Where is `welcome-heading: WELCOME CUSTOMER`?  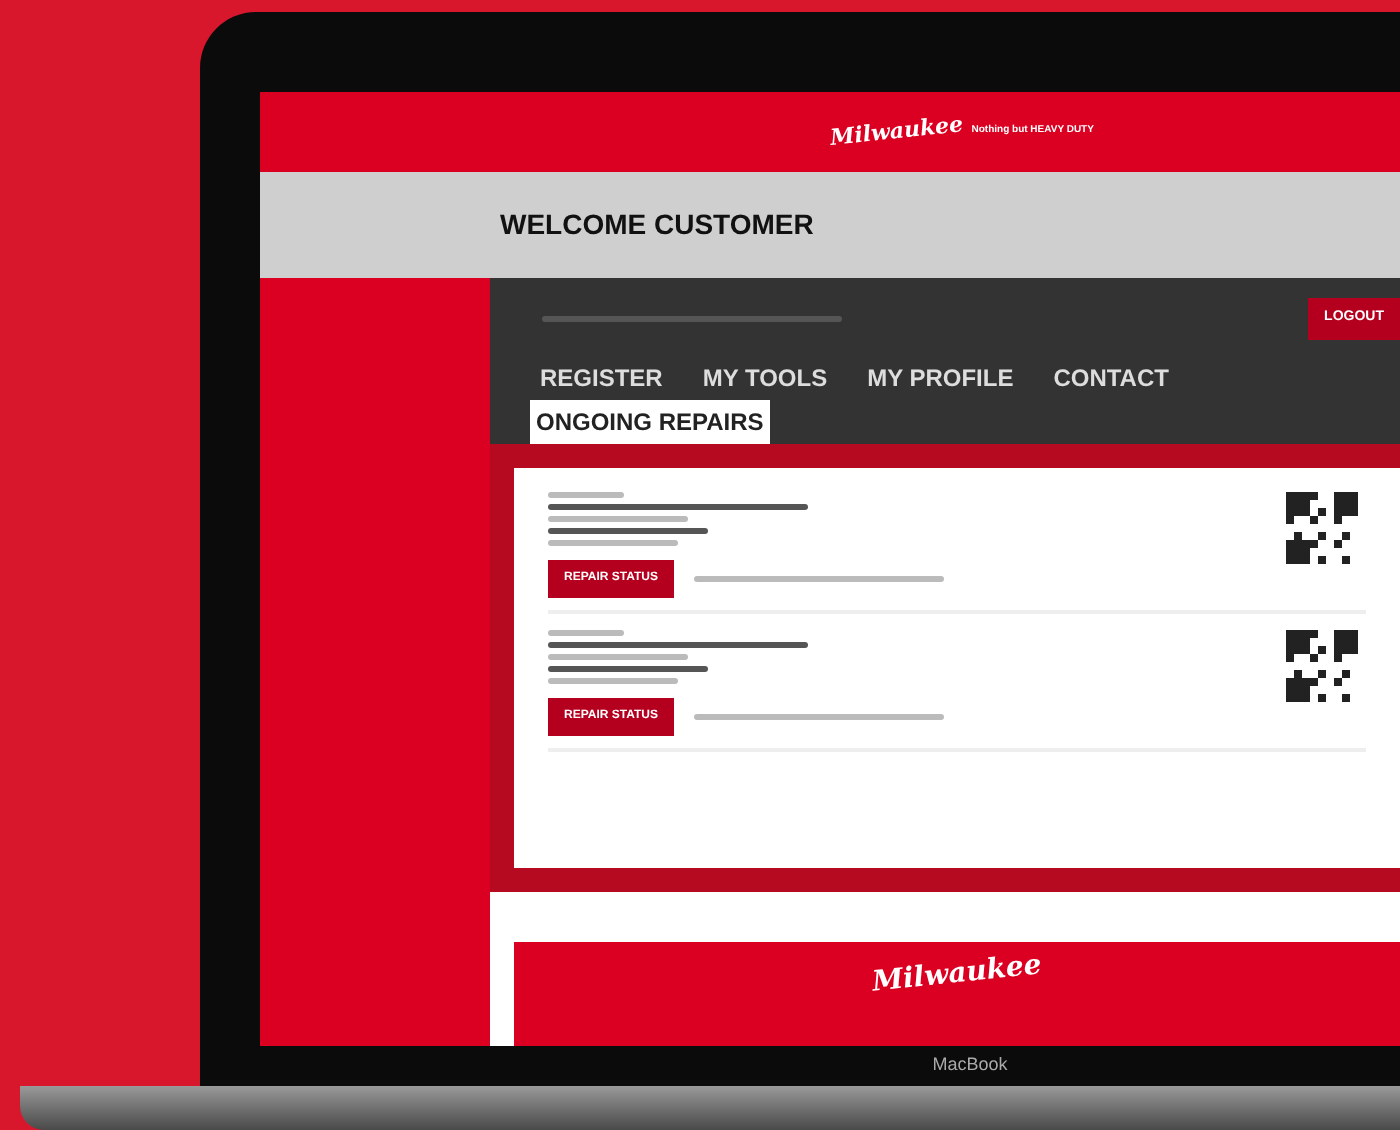
welcome-heading: WELCOME CUSTOMER is located at coordinates (657, 225).